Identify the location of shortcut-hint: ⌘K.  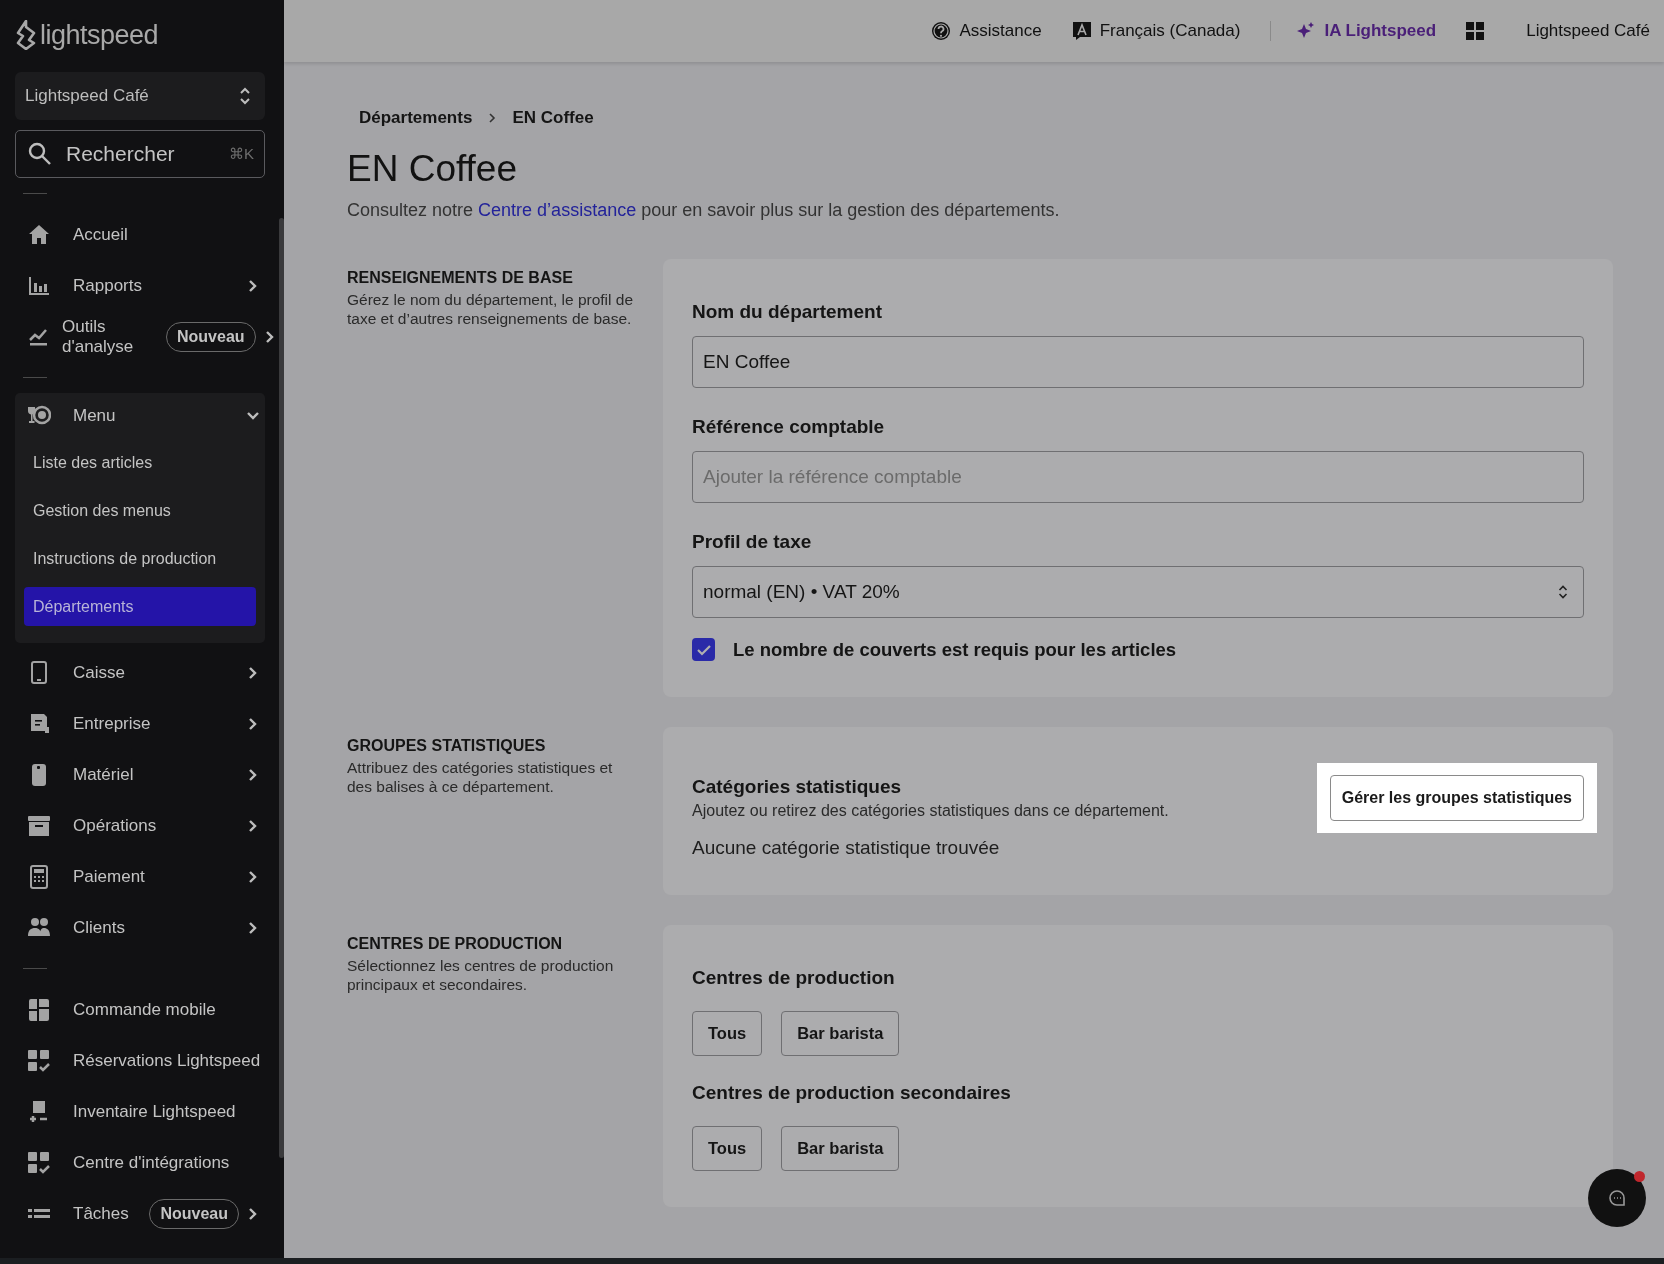
(241, 154).